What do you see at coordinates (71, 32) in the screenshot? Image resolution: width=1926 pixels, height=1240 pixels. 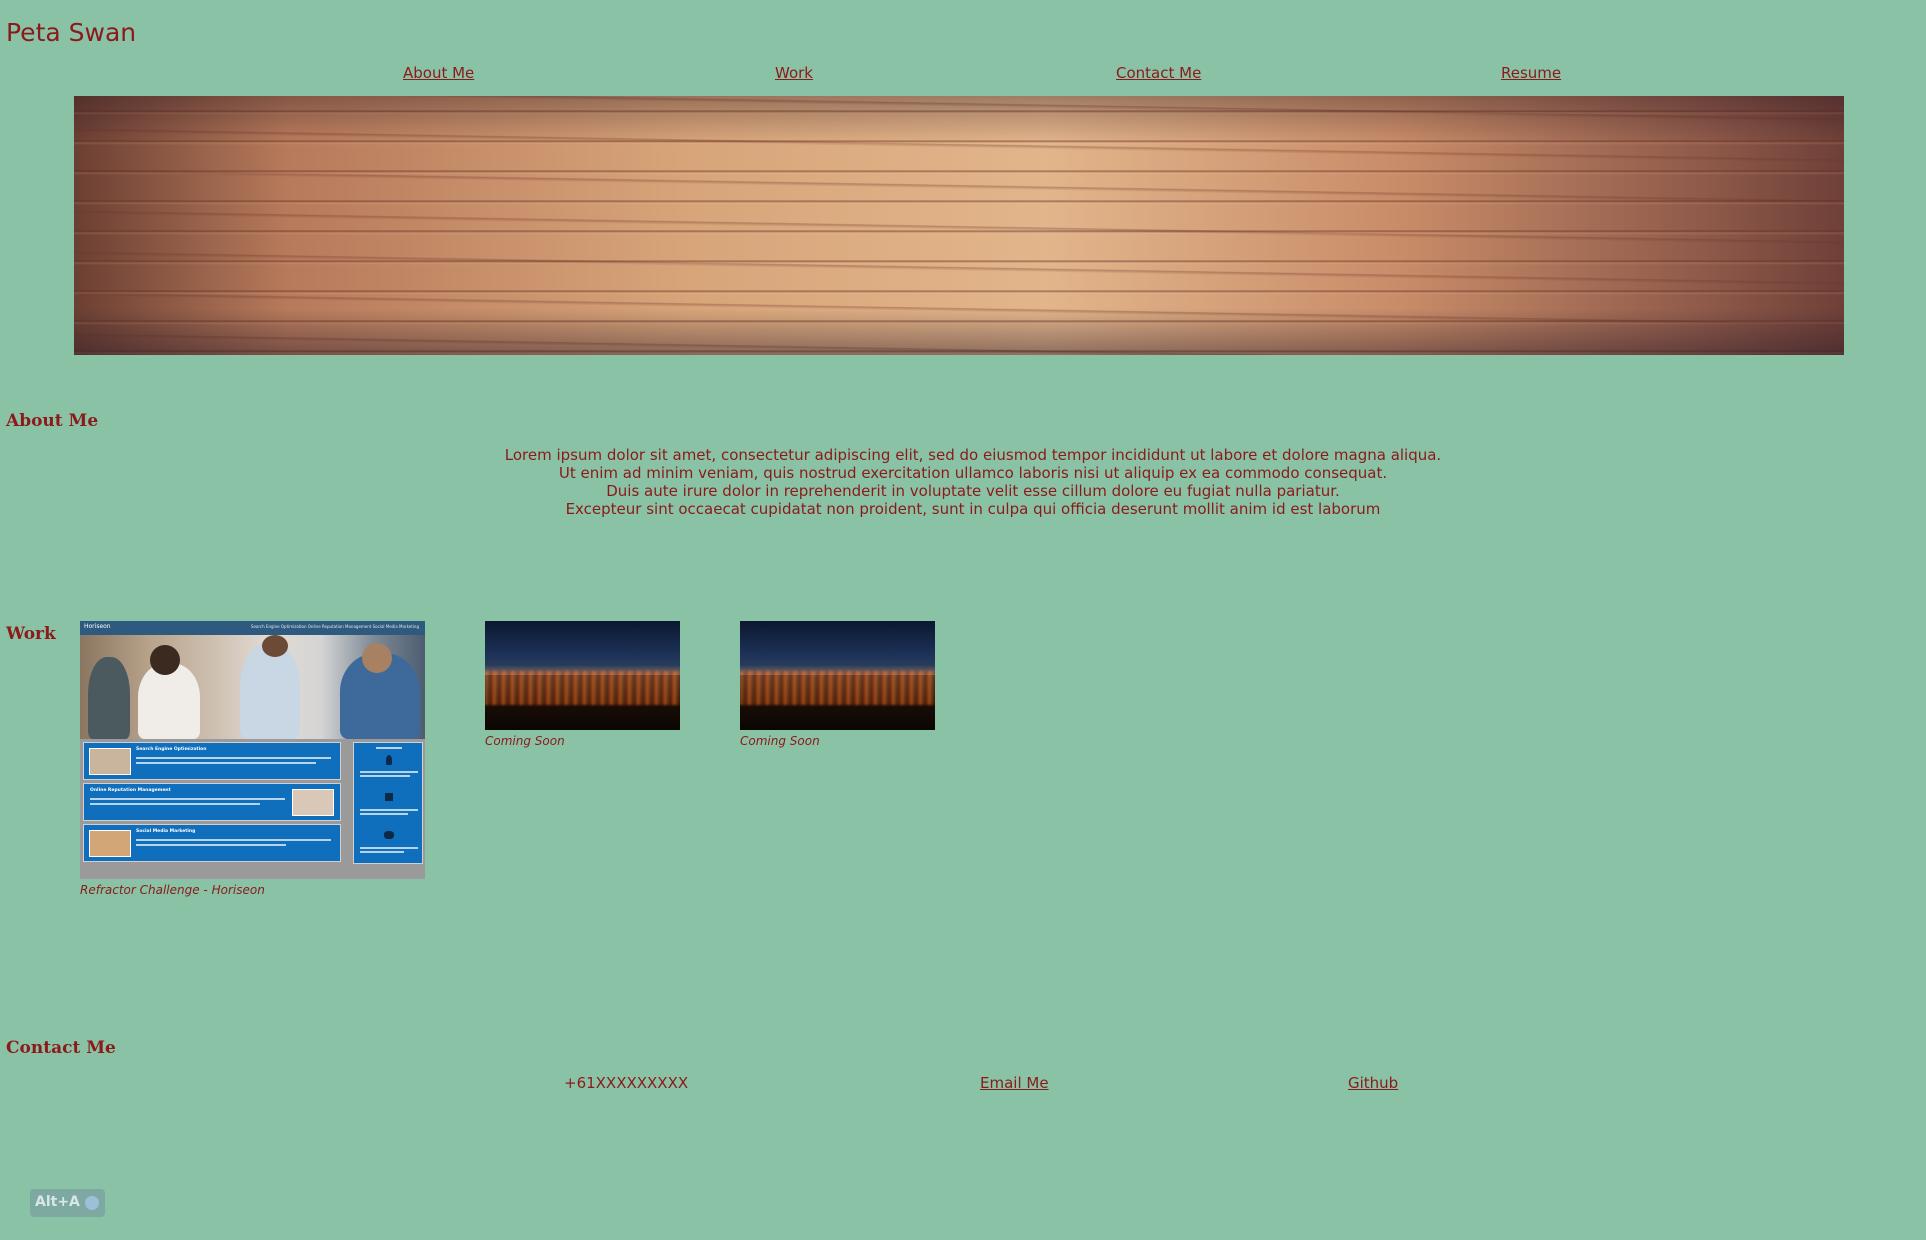 I see `site-title: Peta Swan` at bounding box center [71, 32].